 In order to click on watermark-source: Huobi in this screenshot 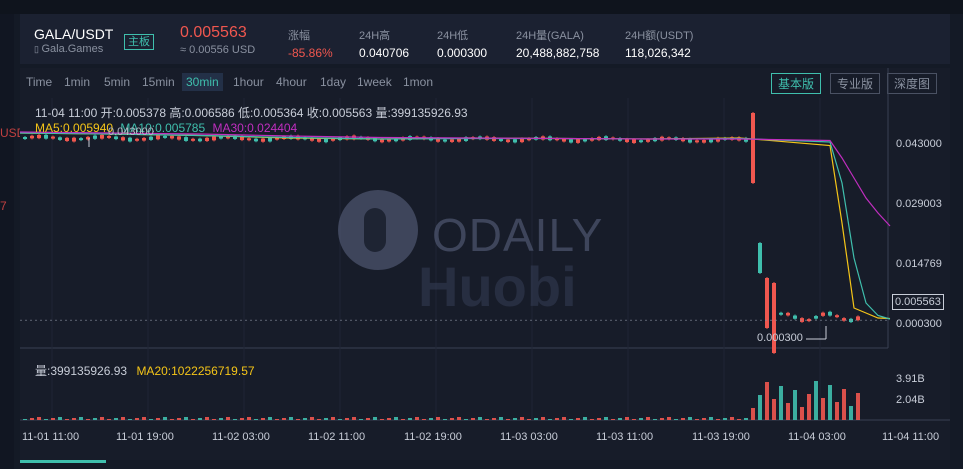, I will do `click(497, 286)`.